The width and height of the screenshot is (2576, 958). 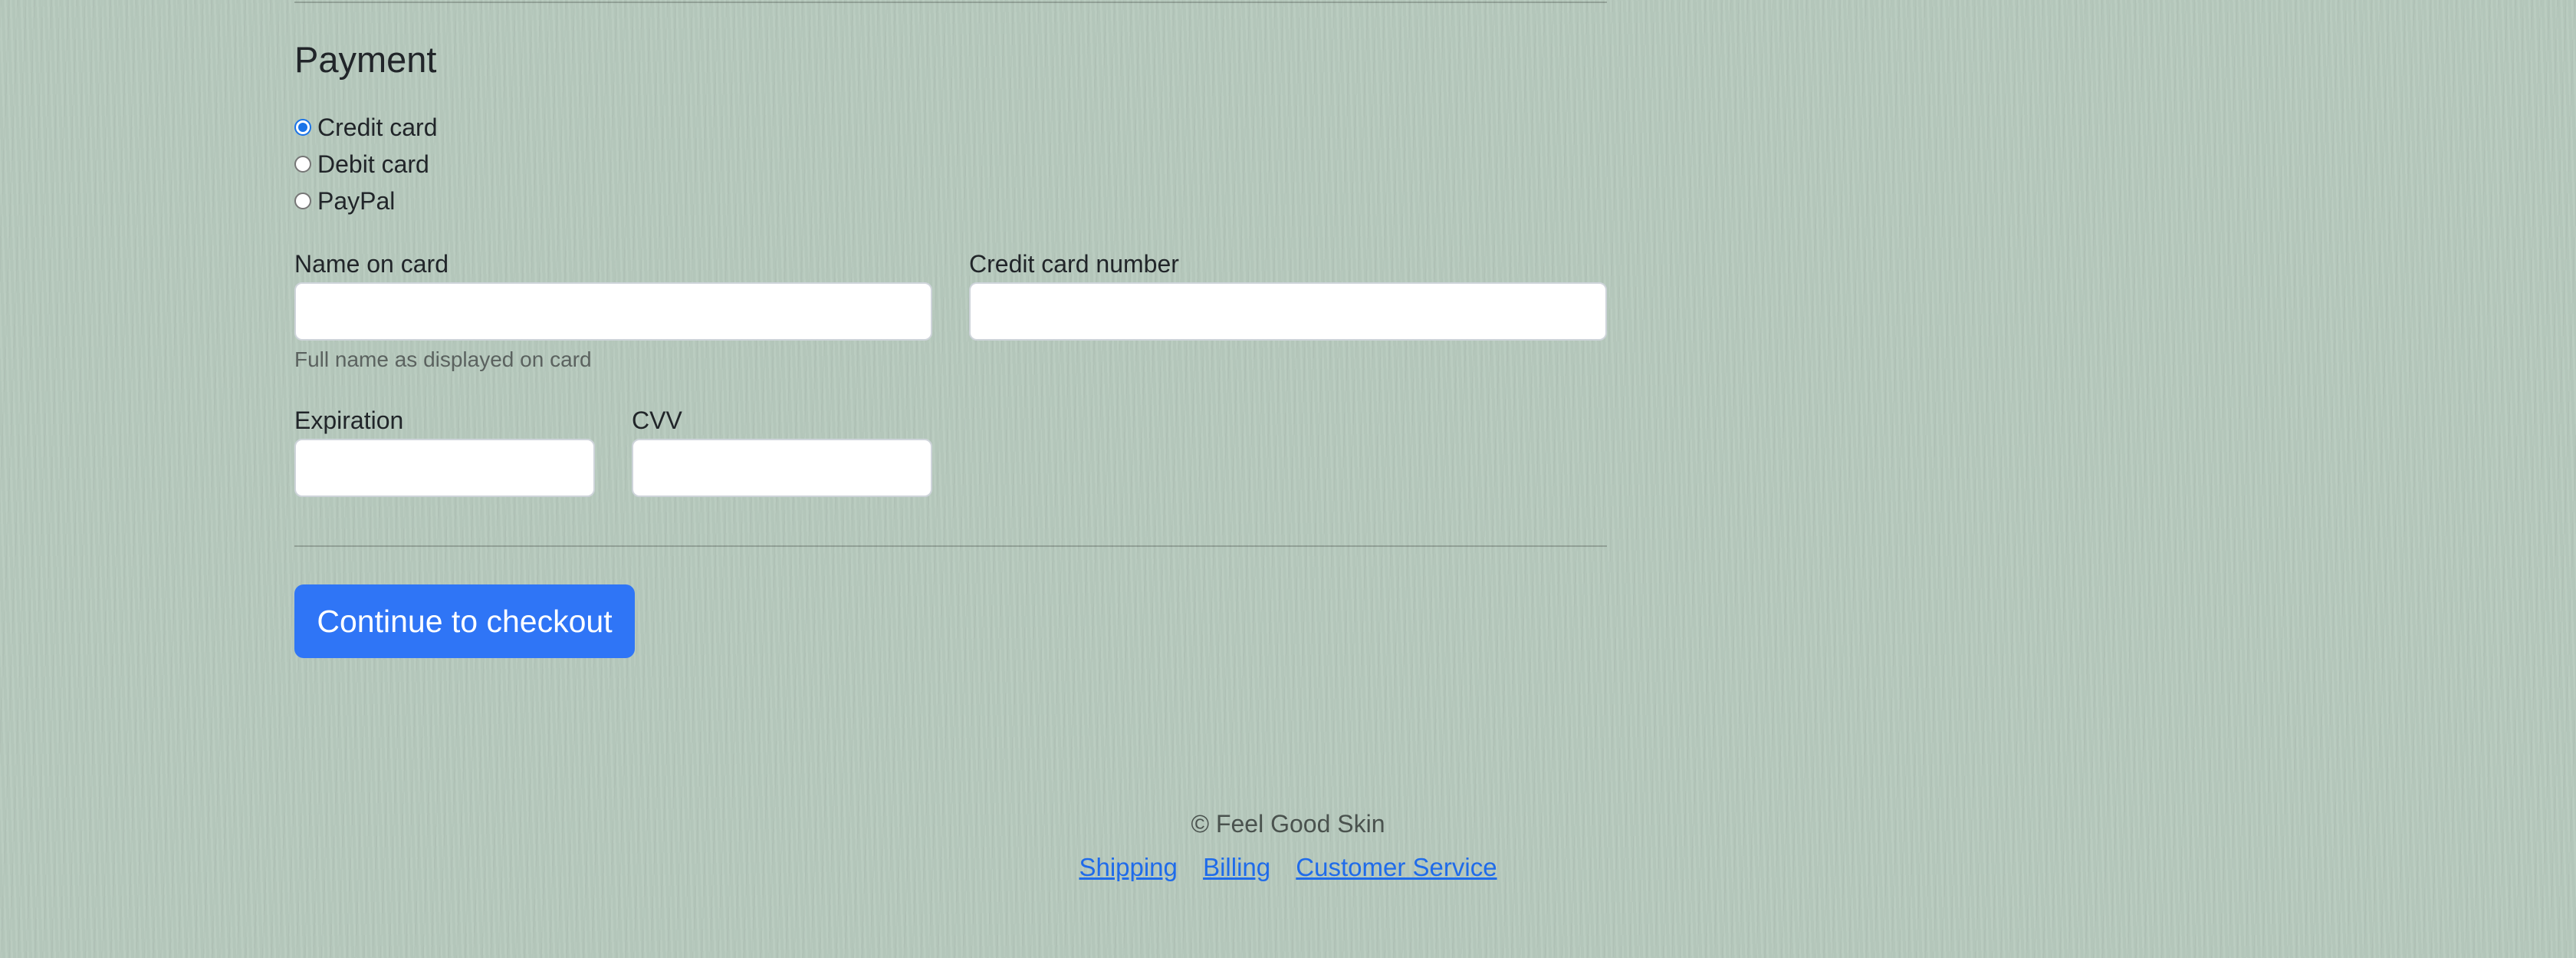 What do you see at coordinates (378, 127) in the screenshot?
I see `credit-card-label: Credit card` at bounding box center [378, 127].